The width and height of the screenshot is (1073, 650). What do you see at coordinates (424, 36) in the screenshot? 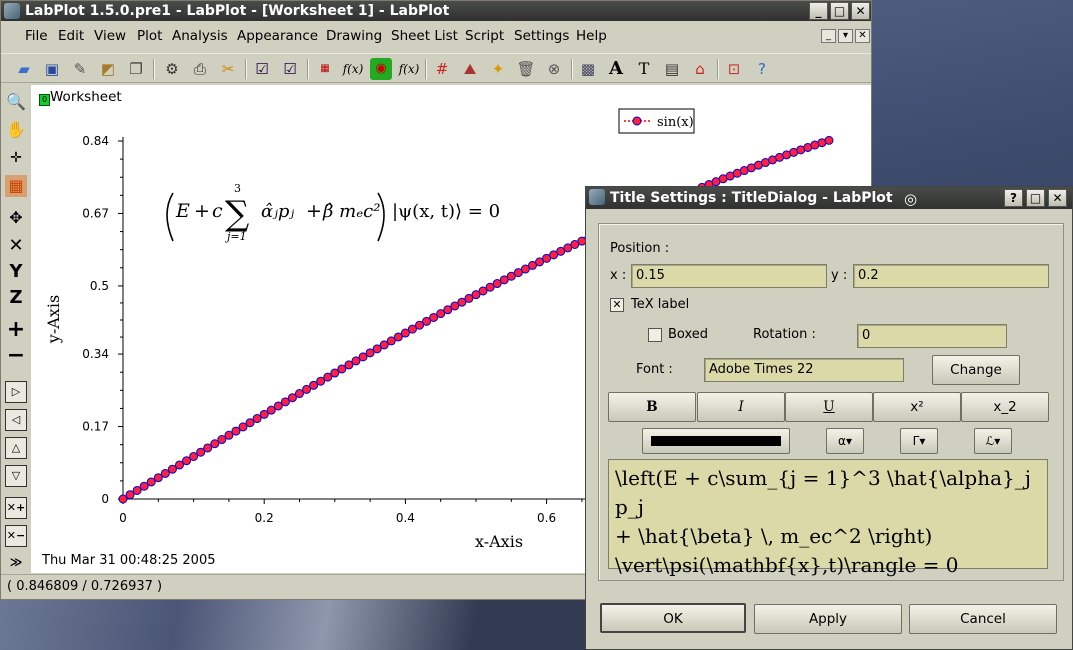
I see `menu-sheet-list: Sheet List` at bounding box center [424, 36].